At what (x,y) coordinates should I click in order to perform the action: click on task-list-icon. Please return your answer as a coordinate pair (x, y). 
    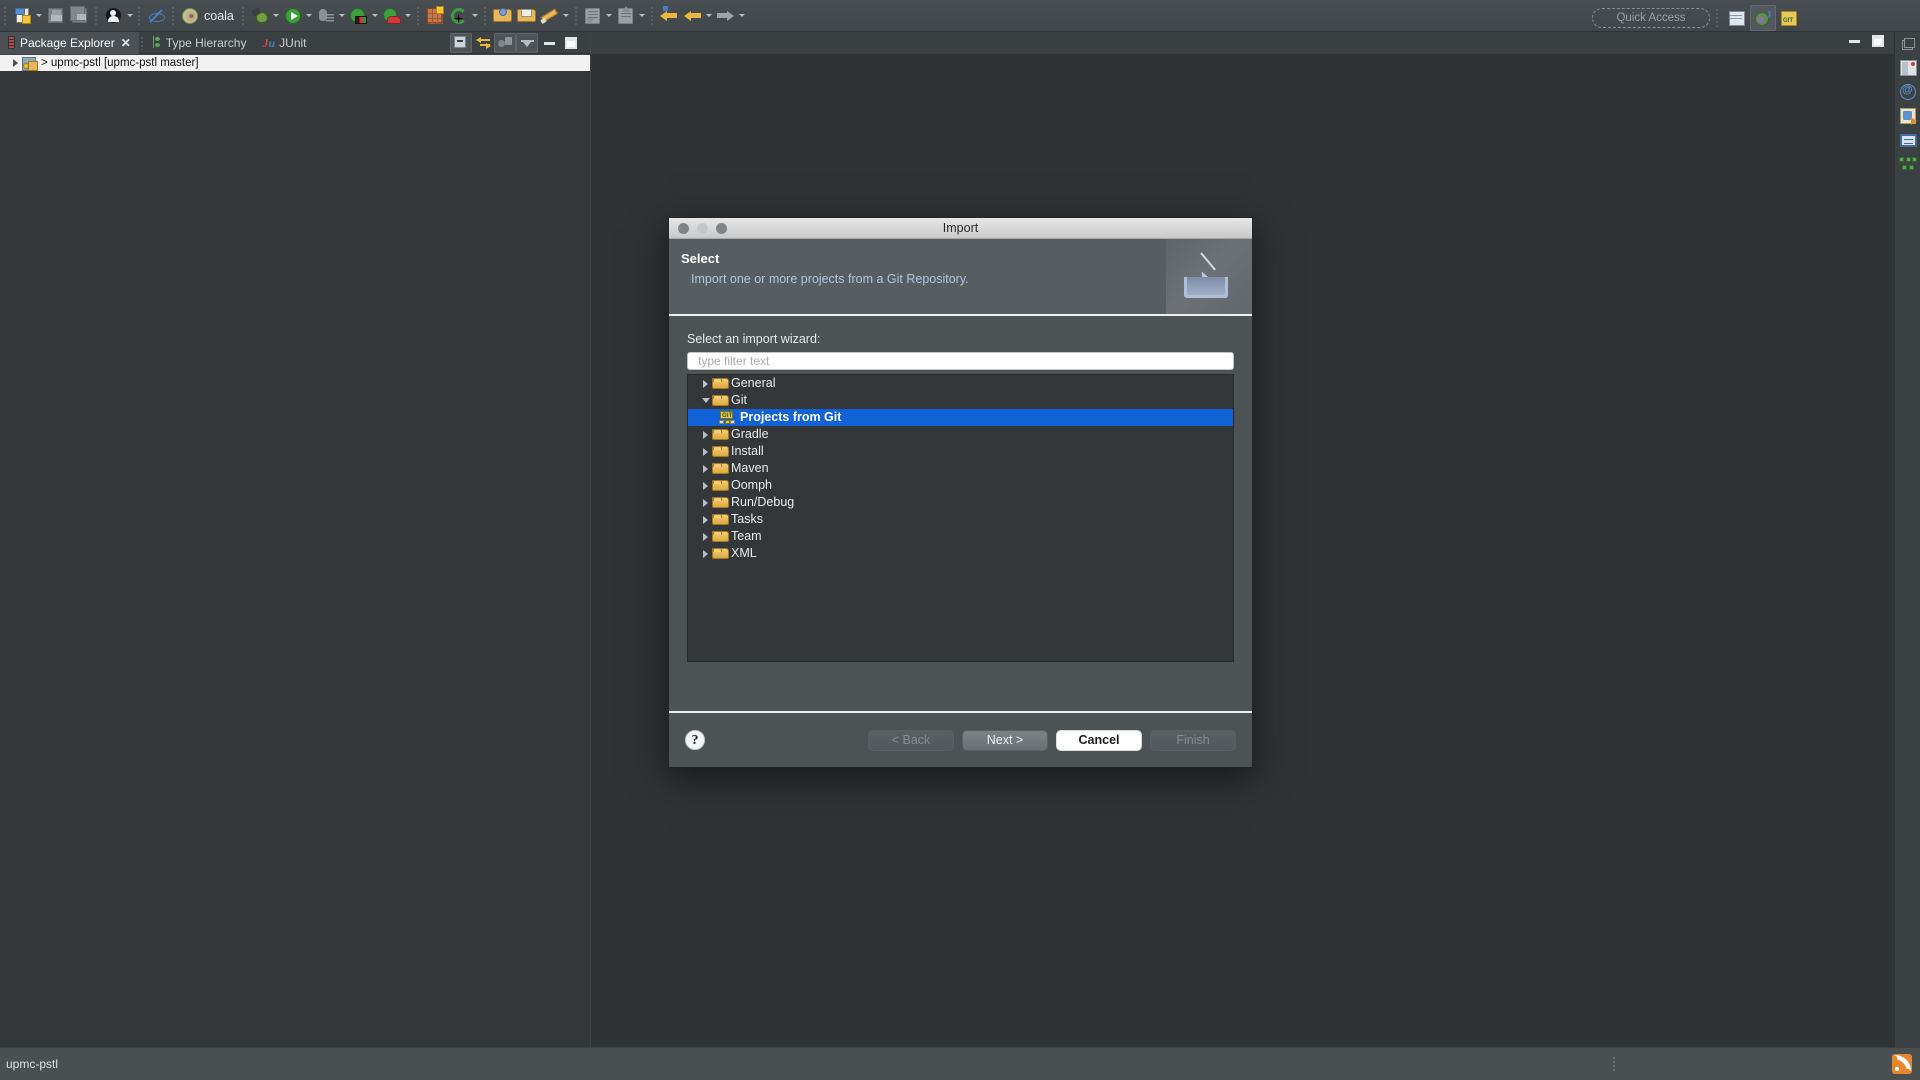
    Looking at the image, I should click on (1908, 116).